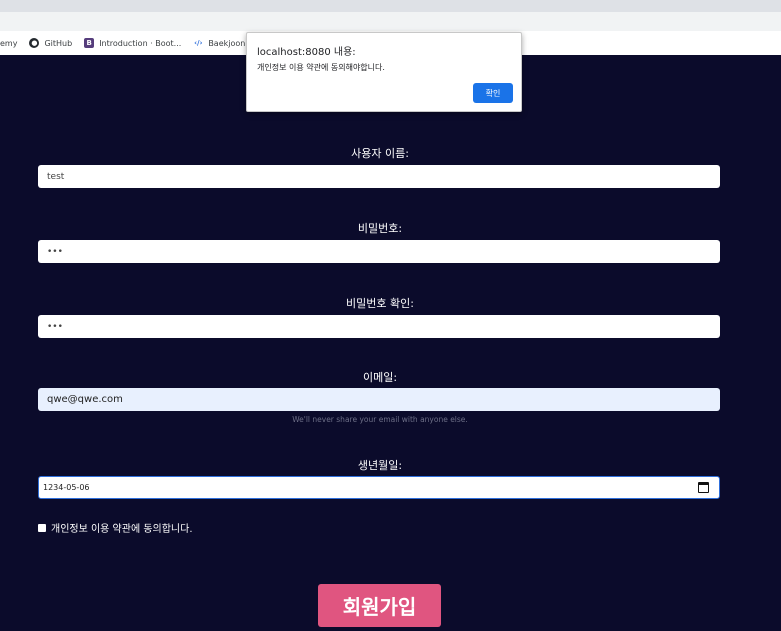  What do you see at coordinates (390, 21) in the screenshot?
I see `browser-address-area` at bounding box center [390, 21].